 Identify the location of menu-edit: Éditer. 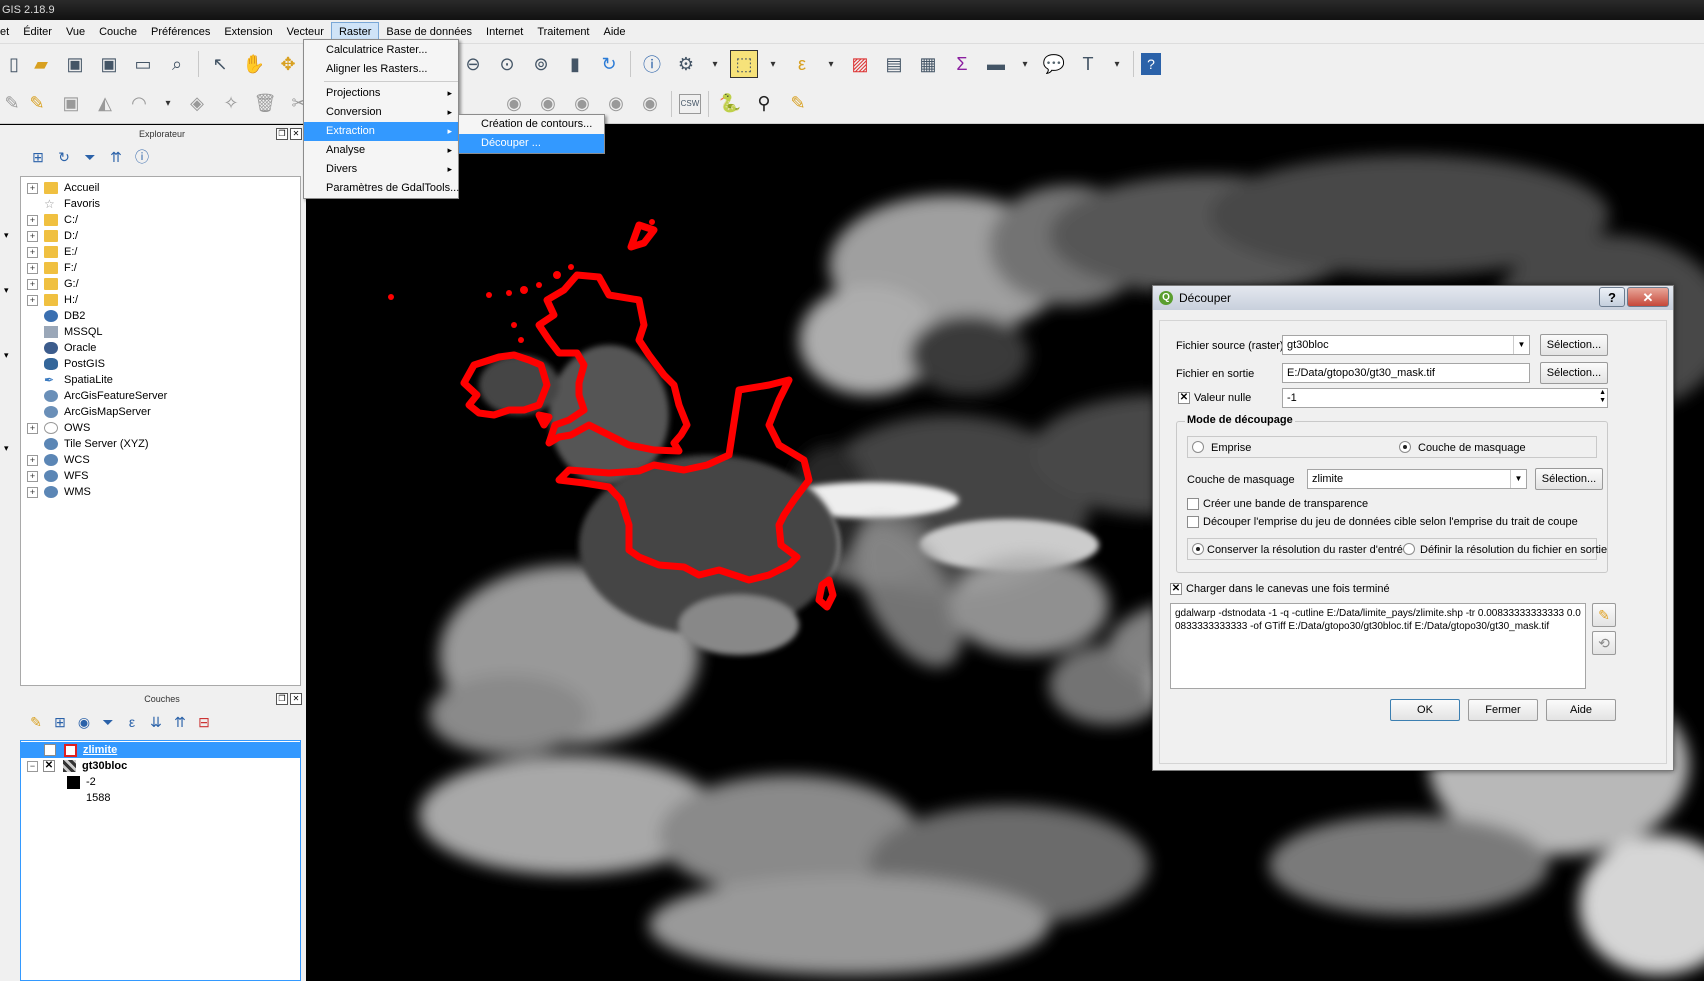
(37, 32).